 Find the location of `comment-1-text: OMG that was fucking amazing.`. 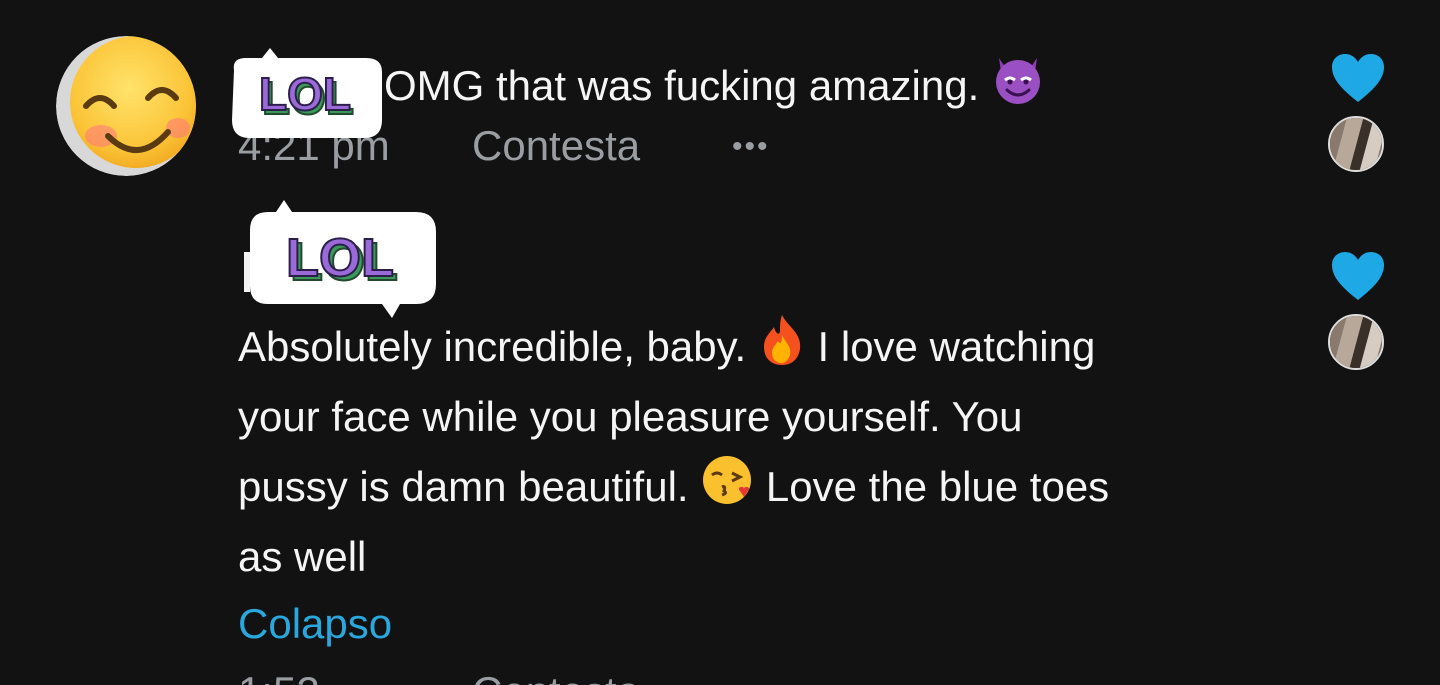

comment-1-text: OMG that was fucking amazing. is located at coordinates (682, 85).